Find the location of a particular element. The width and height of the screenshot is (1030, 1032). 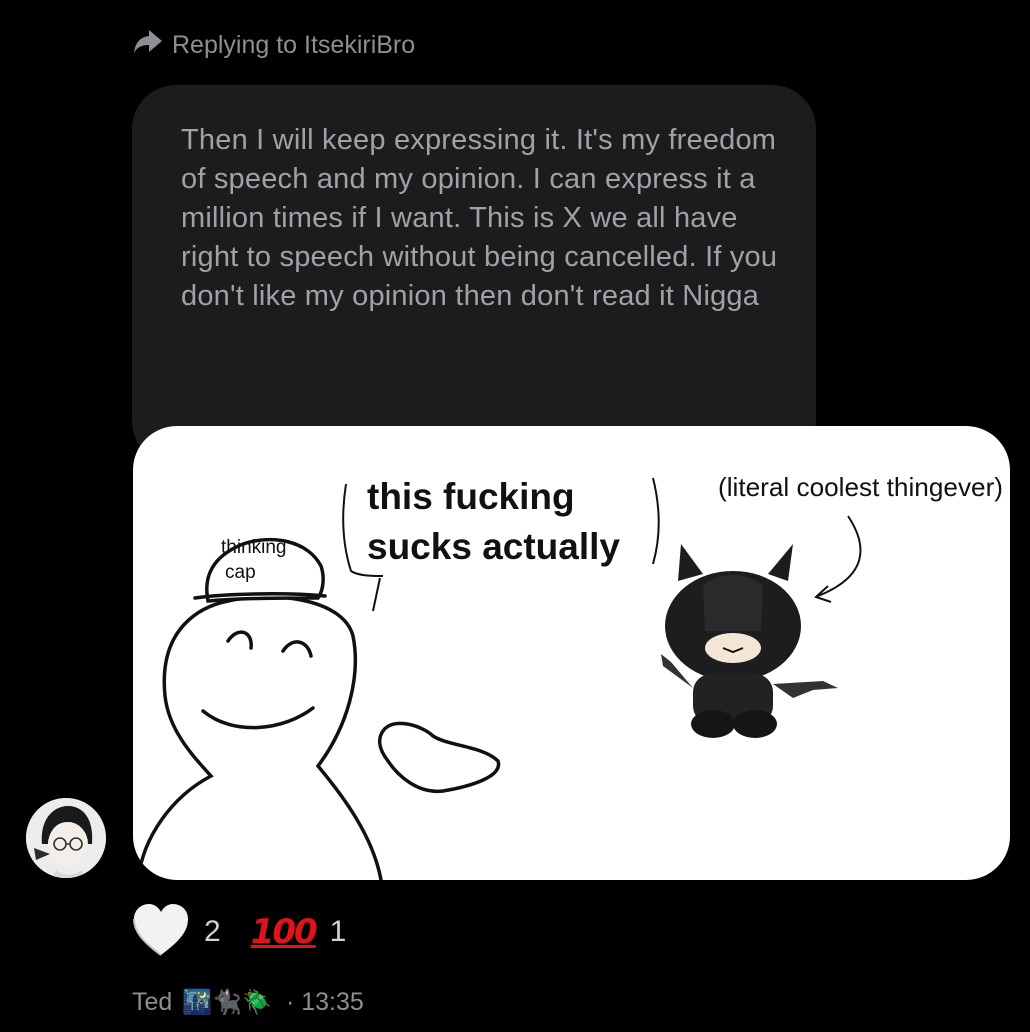

sender-emoji: 🌃🐈‍⬛🪲 is located at coordinates (227, 1002).